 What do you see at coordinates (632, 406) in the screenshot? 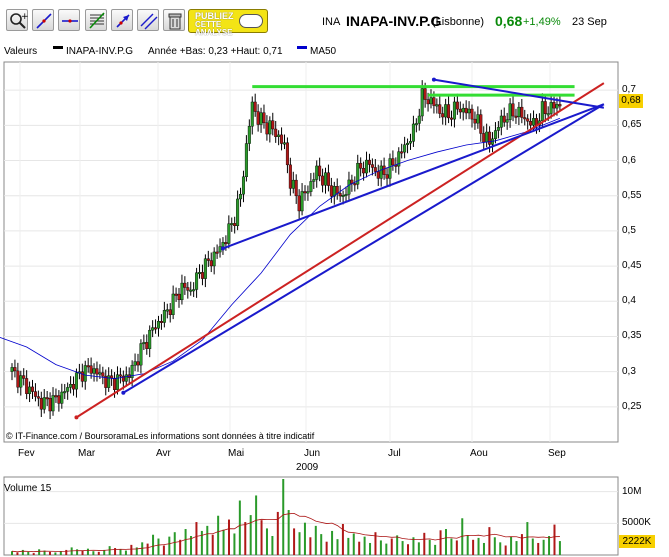
I see `y-tick-label: 0,25` at bounding box center [632, 406].